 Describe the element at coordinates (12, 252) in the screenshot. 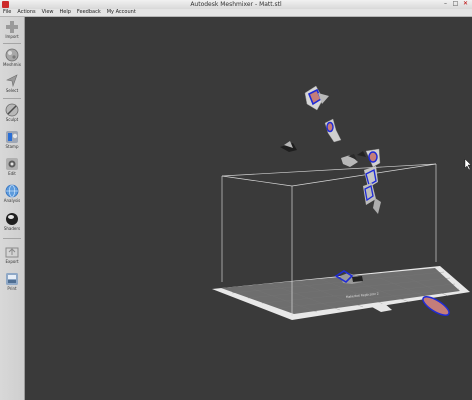

I see `export-icon` at that location.